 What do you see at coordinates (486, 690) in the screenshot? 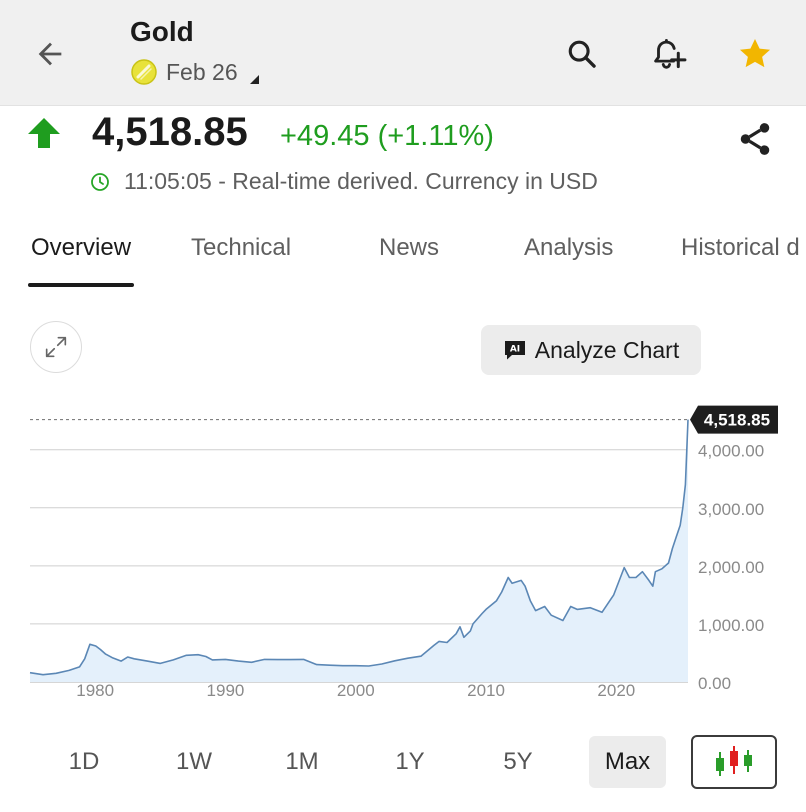
I see `x-tick-label: 2010` at bounding box center [486, 690].